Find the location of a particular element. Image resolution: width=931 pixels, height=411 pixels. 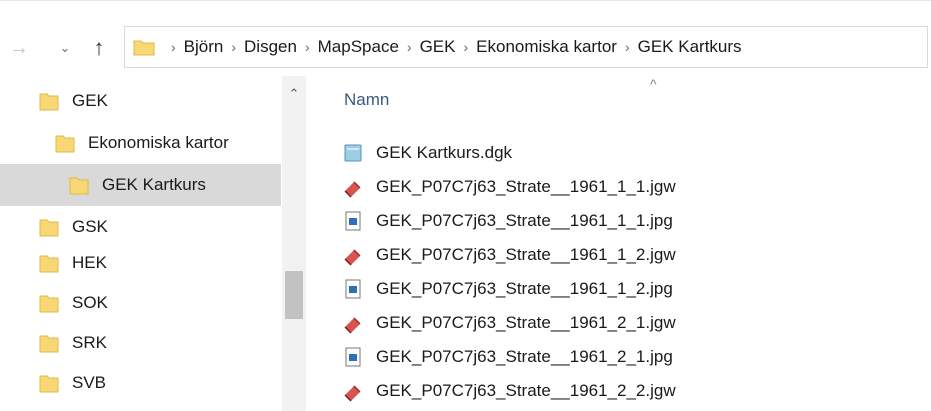

breadcrumb-gek-kartkurs: GEK Kartkurs is located at coordinates (690, 47).